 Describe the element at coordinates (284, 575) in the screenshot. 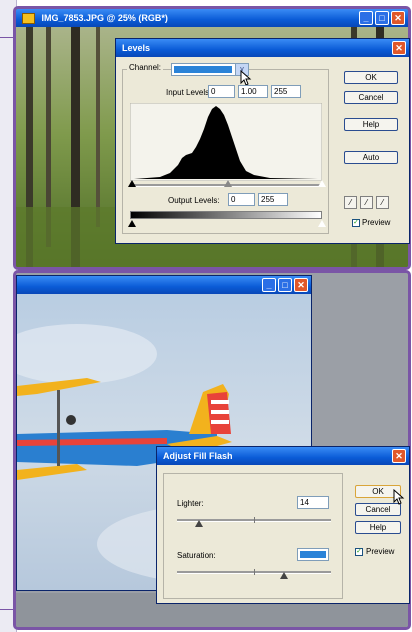

I see `saturation-slider` at that location.